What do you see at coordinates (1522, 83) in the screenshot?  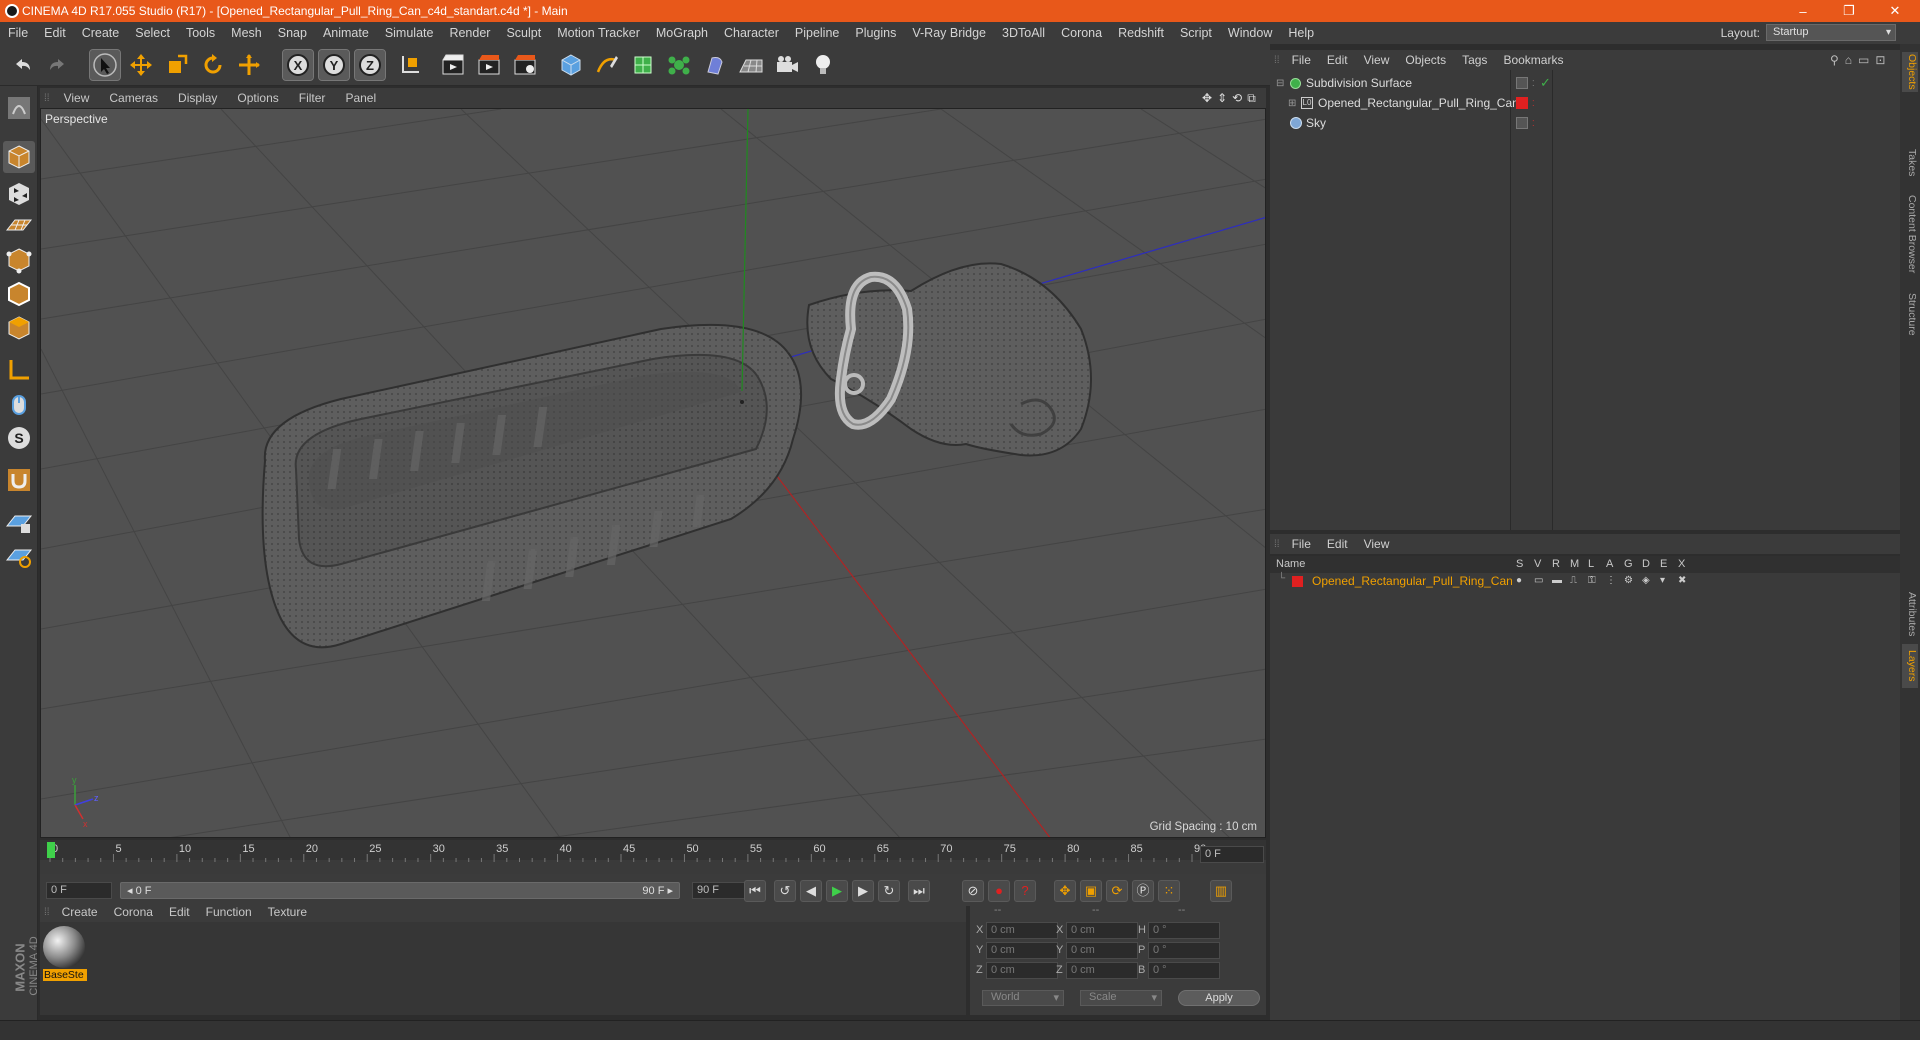 I see `layer-tag-icon` at bounding box center [1522, 83].